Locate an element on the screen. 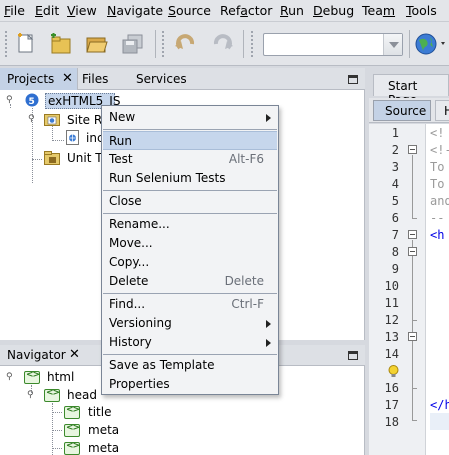 The width and height of the screenshot is (449, 455). menu-item-test: Test Alt-F6 is located at coordinates (190, 159).